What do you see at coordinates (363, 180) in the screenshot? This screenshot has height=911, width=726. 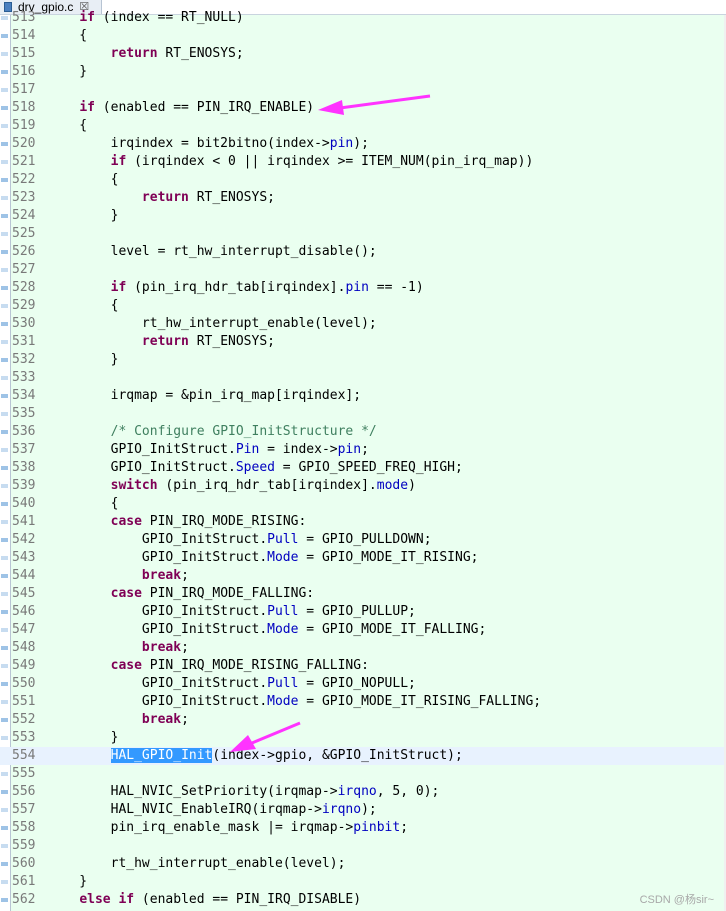 I see `code-line: 522 {` at bounding box center [363, 180].